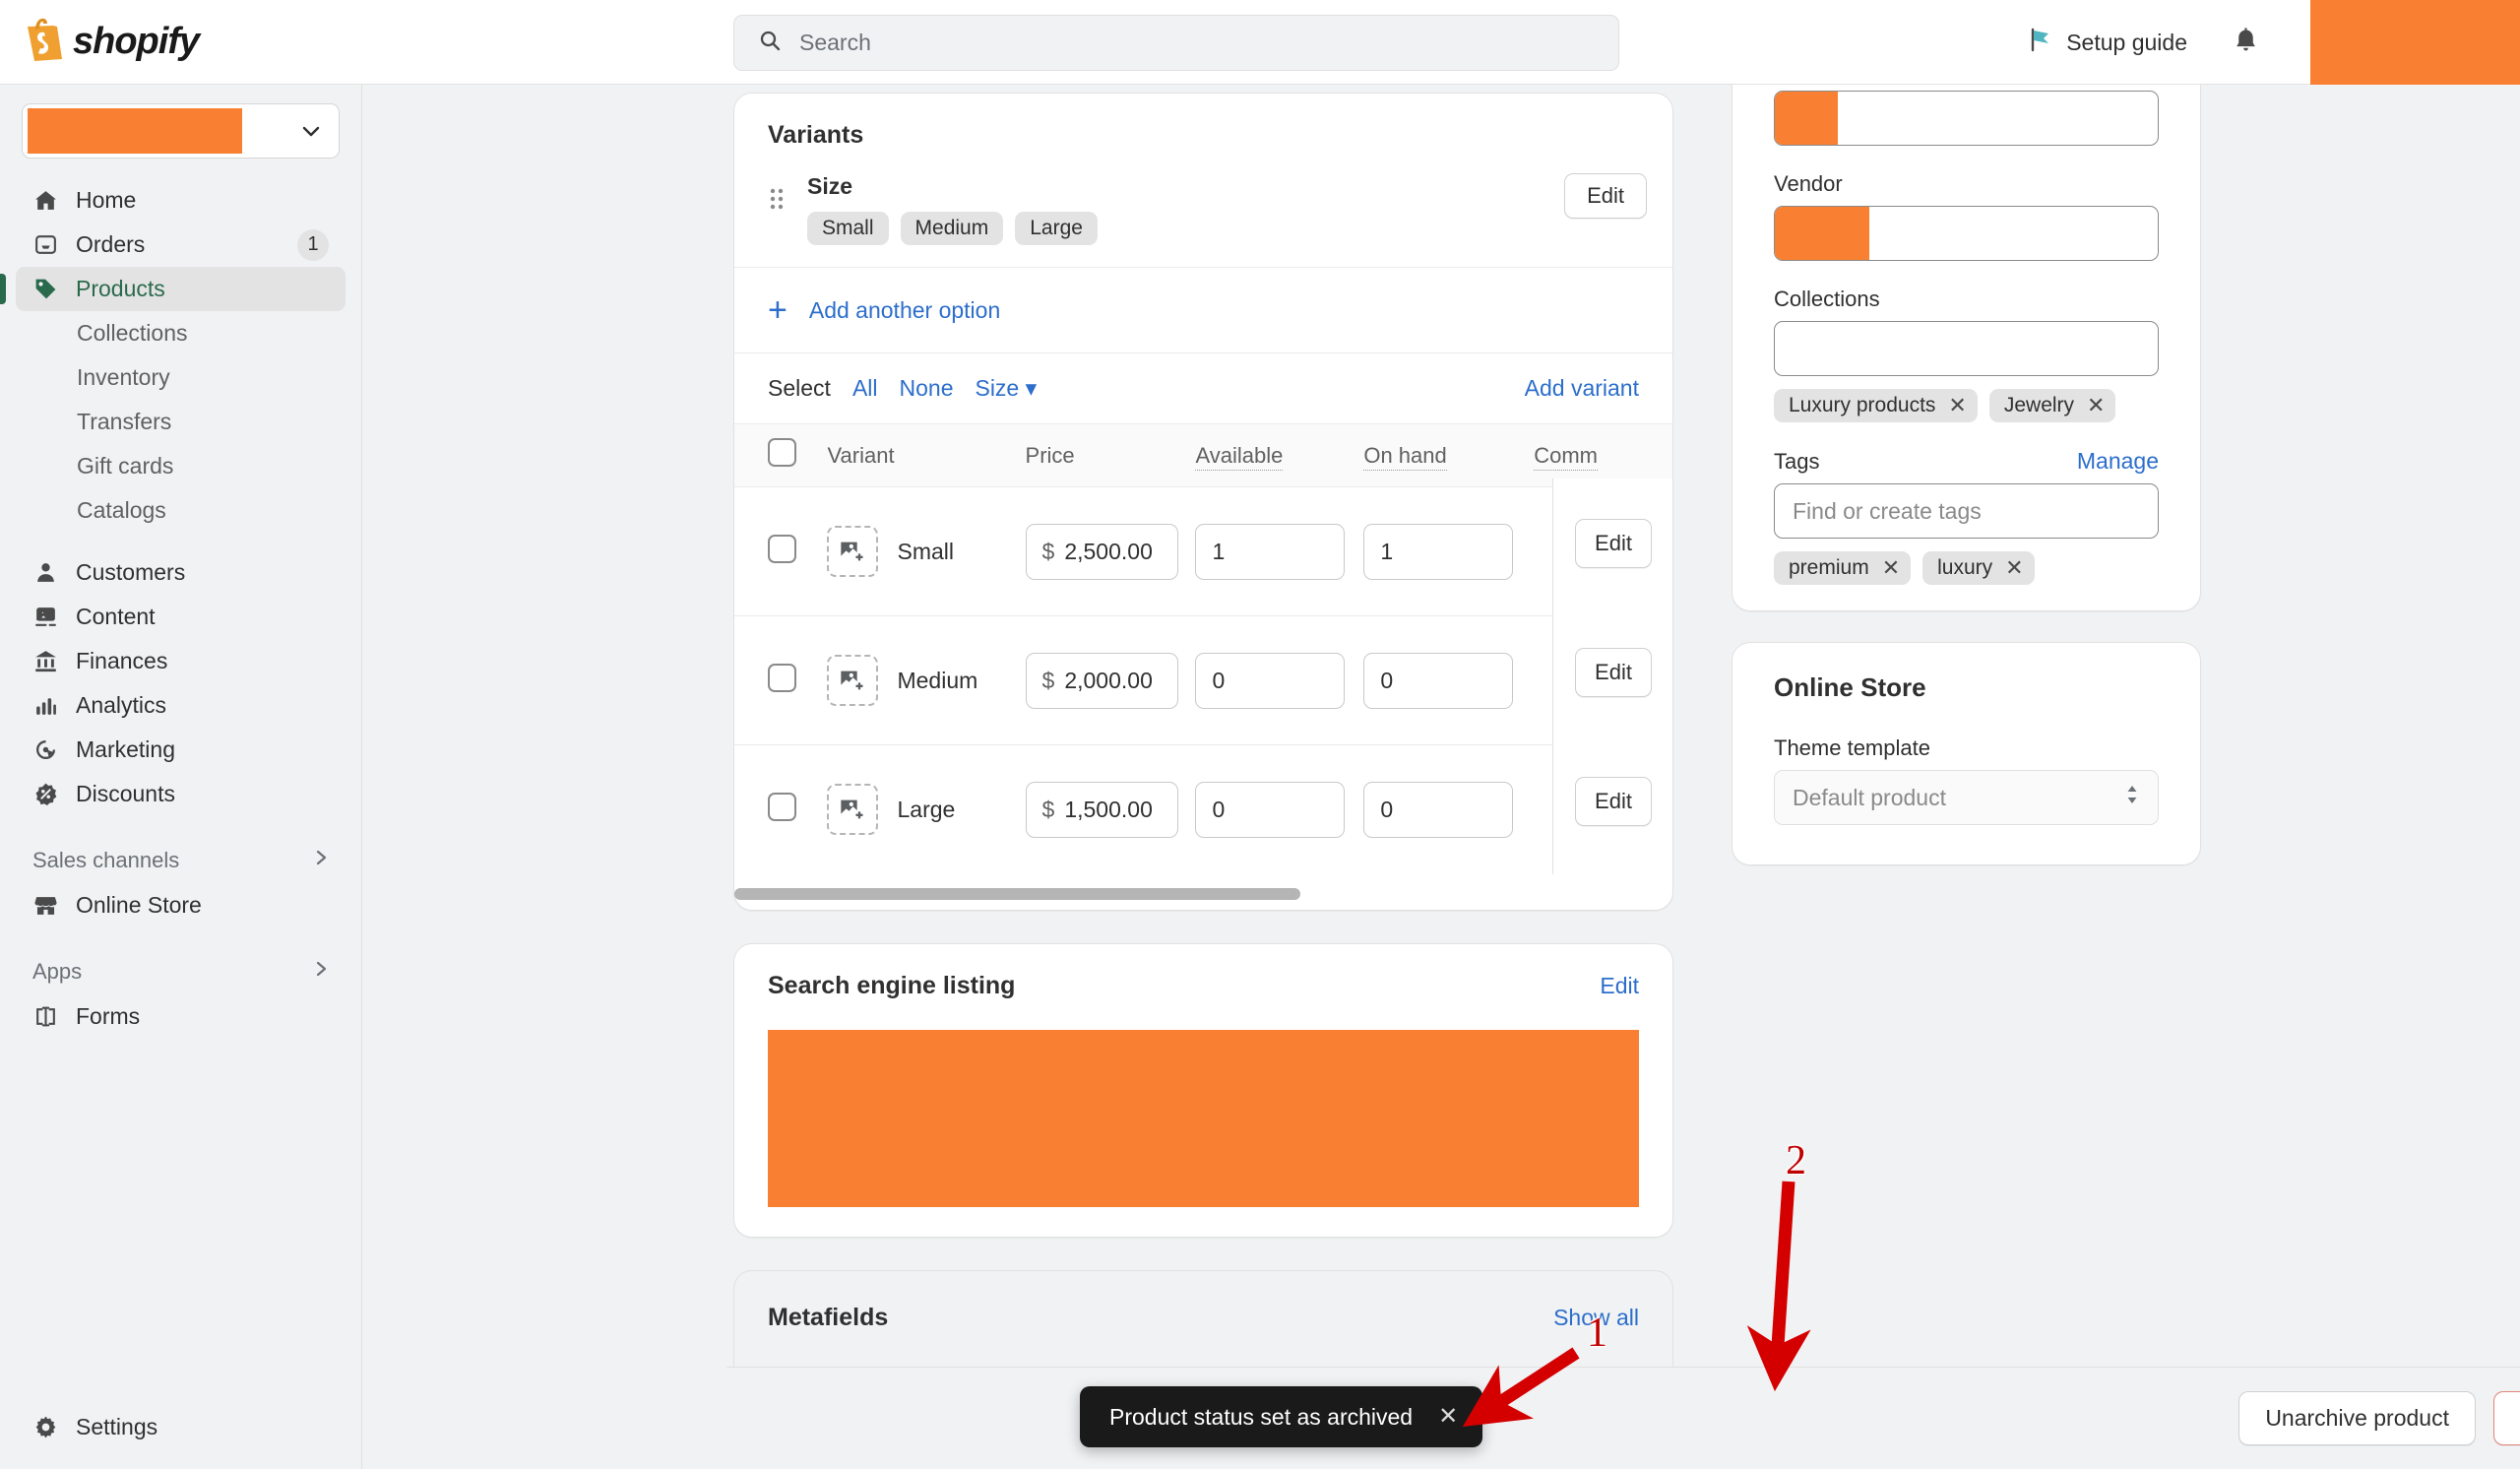 The height and width of the screenshot is (1469, 2520). What do you see at coordinates (173, 289) in the screenshot?
I see `sidebar-item-products: Products` at bounding box center [173, 289].